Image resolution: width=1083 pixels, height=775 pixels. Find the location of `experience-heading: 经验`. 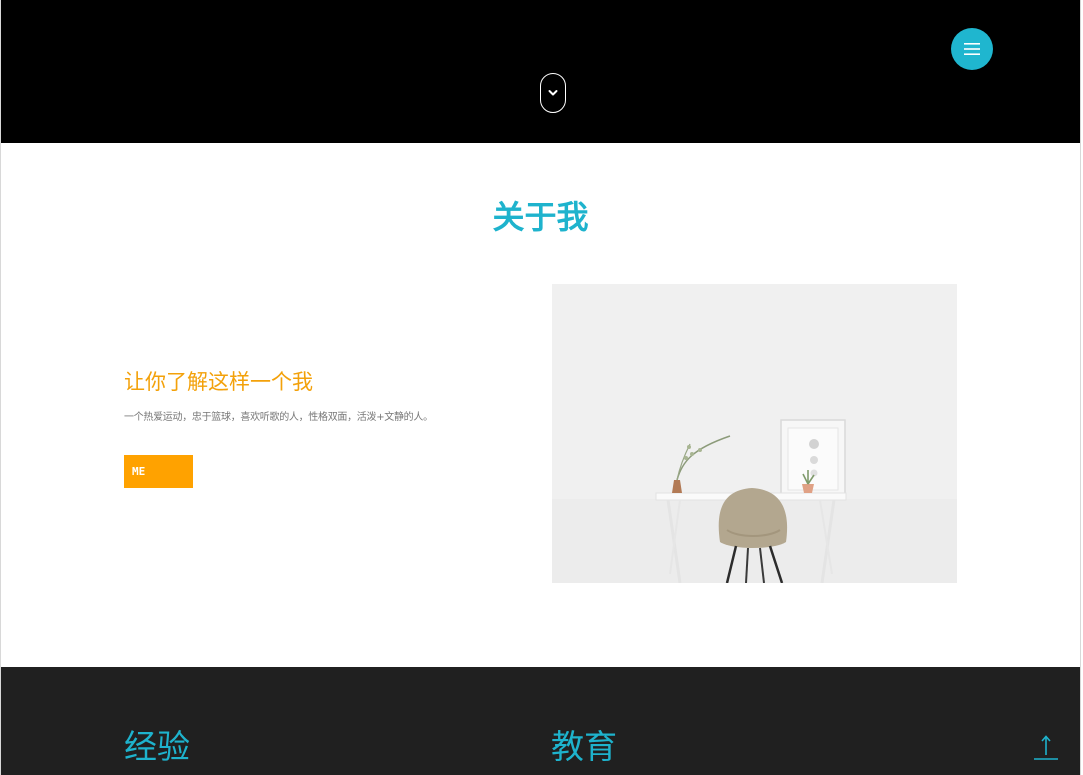

experience-heading: 经验 is located at coordinates (157, 746).